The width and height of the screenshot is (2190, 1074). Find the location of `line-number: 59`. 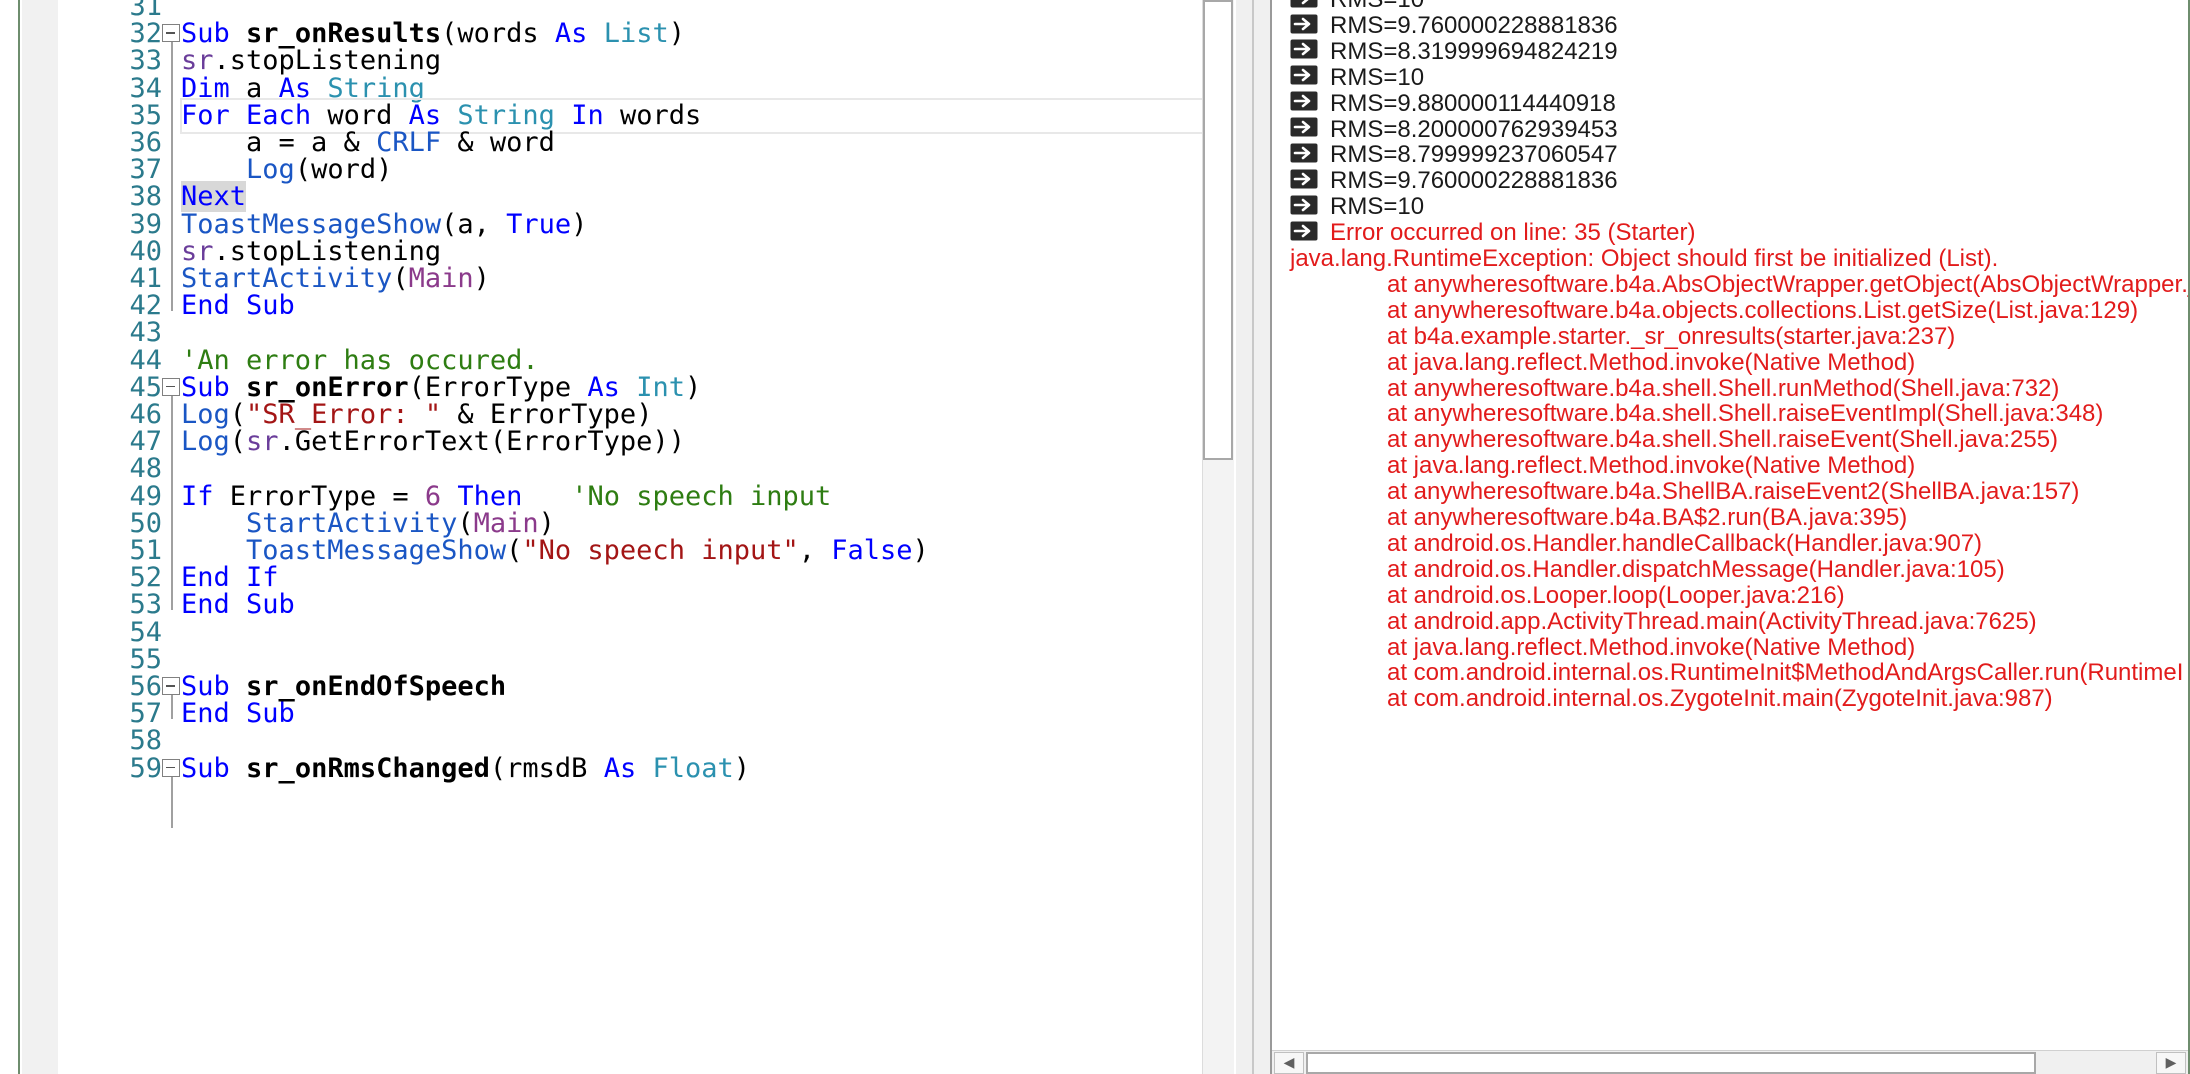

line-number: 59 is located at coordinates (145, 768).